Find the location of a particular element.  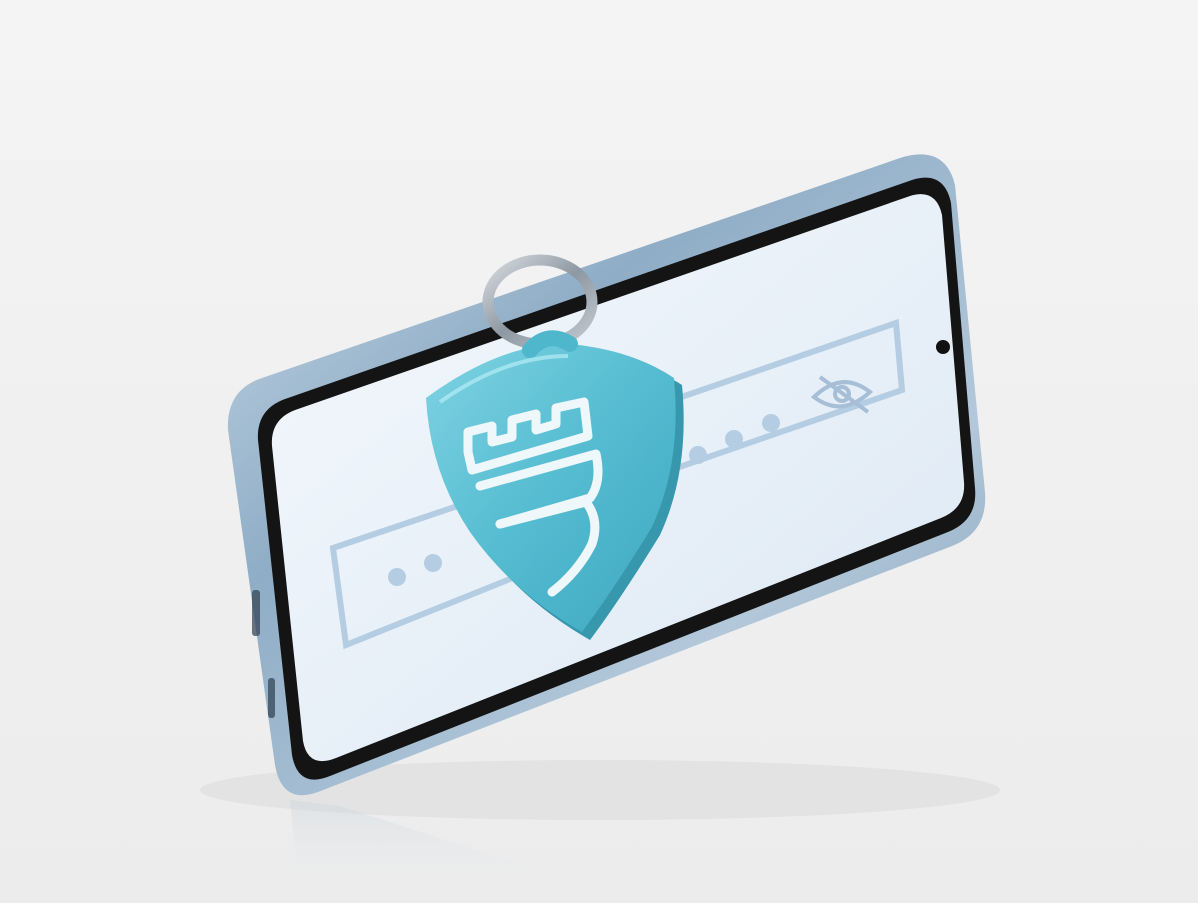

side-button-lower is located at coordinates (271, 698).